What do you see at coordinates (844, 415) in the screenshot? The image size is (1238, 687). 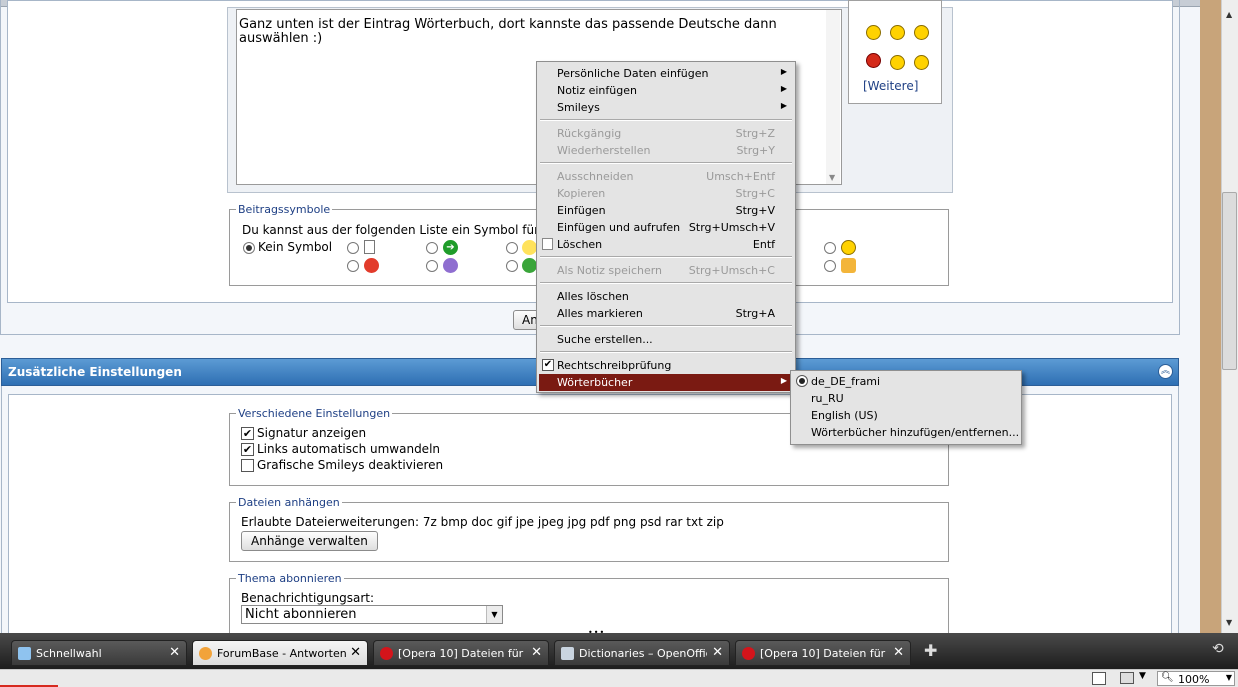 I see `dict-item-label: English (US)` at bounding box center [844, 415].